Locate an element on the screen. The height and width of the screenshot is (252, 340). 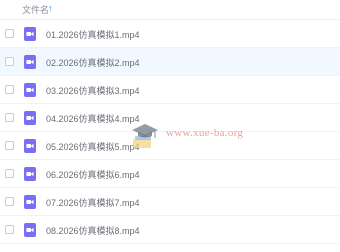
file-name: 08.2026仿真模拟8.mp4 is located at coordinates (93, 230).